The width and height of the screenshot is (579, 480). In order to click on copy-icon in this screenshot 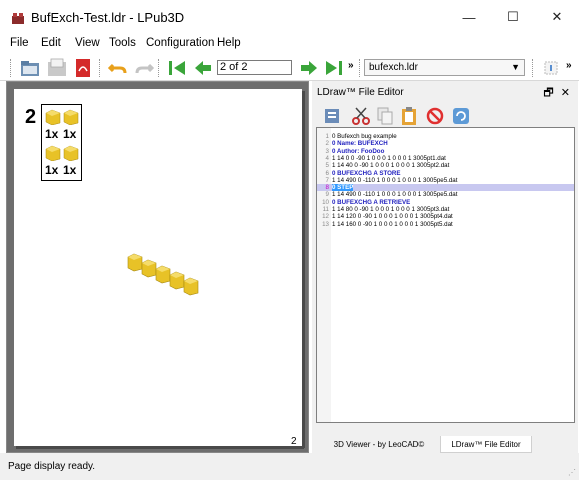, I will do `click(385, 116)`.